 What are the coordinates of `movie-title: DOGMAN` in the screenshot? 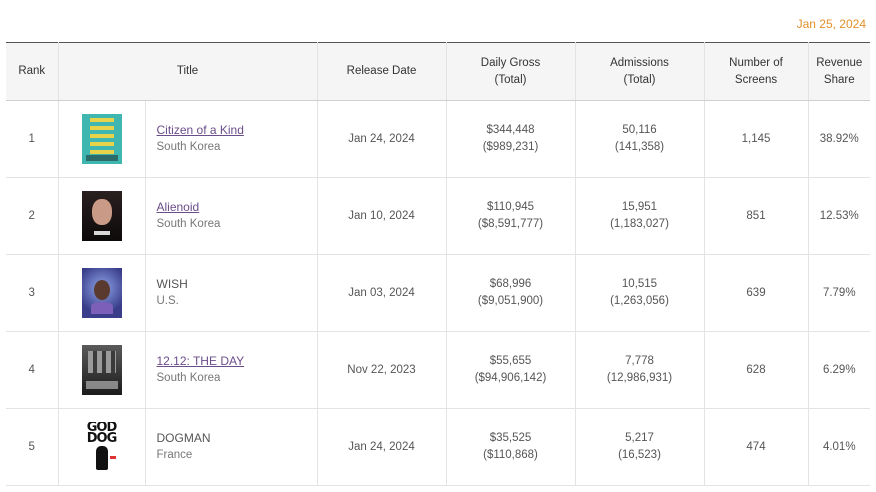 It's located at (183, 438).